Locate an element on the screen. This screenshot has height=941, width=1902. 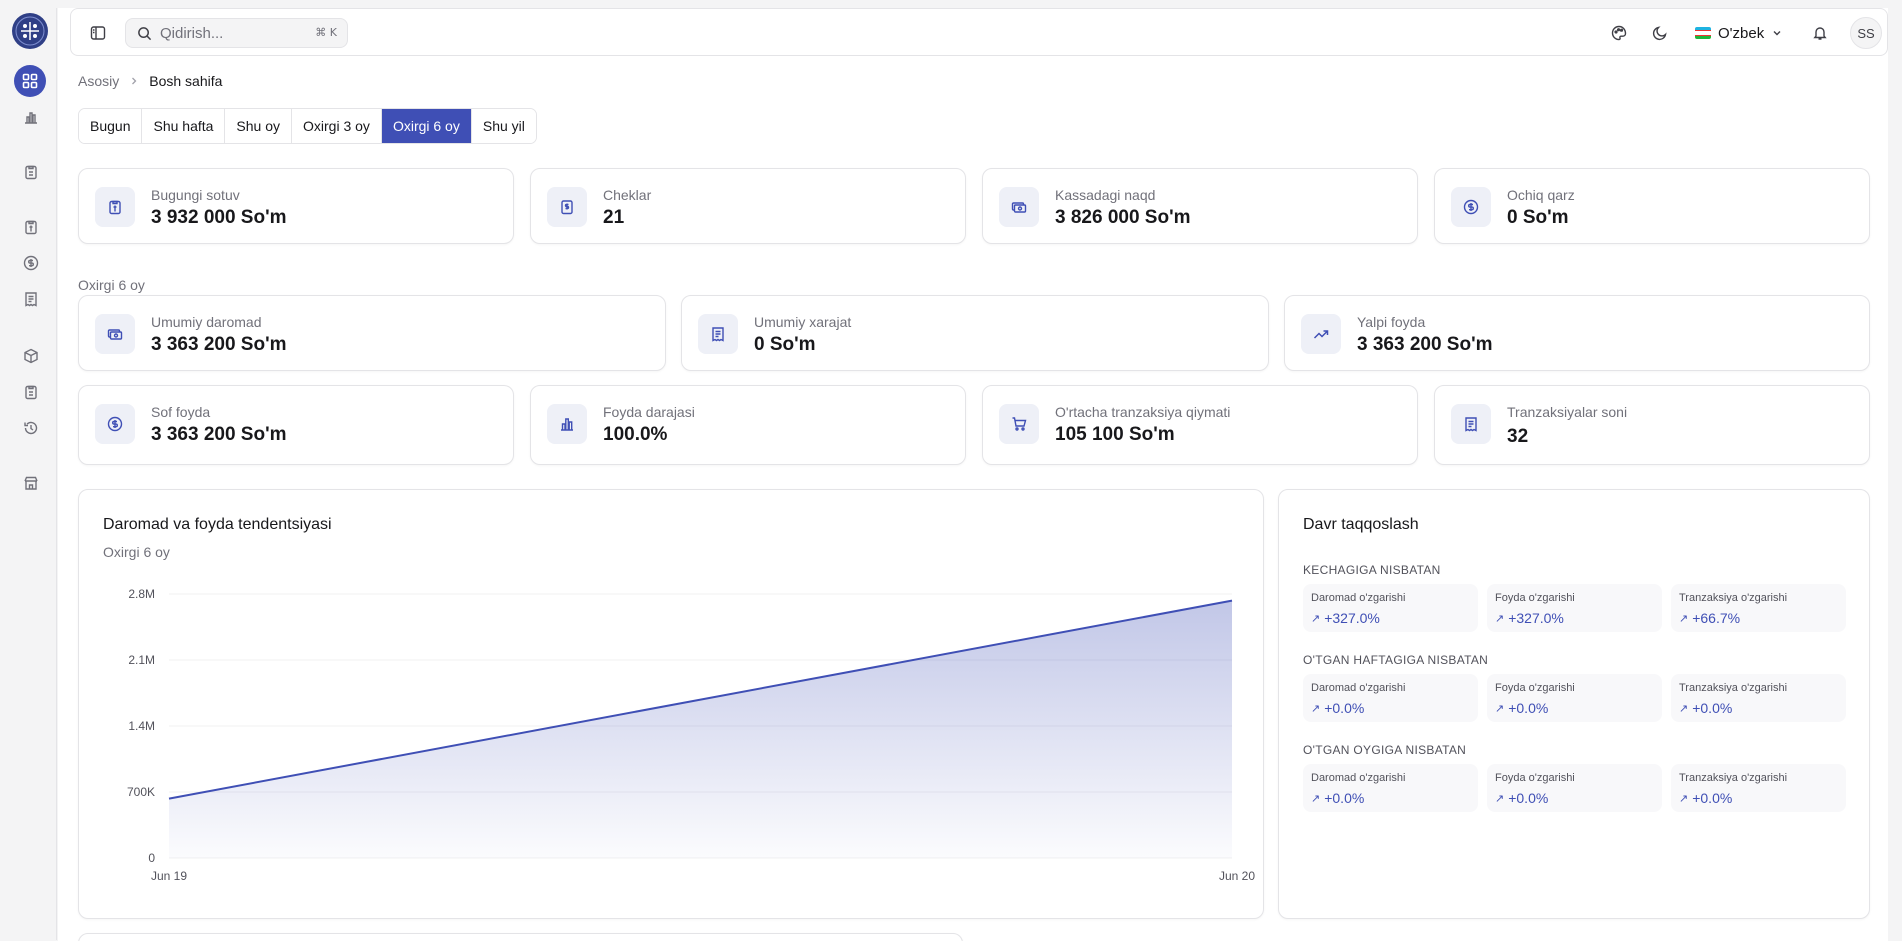
stat-label: Sof foyda is located at coordinates (181, 412).